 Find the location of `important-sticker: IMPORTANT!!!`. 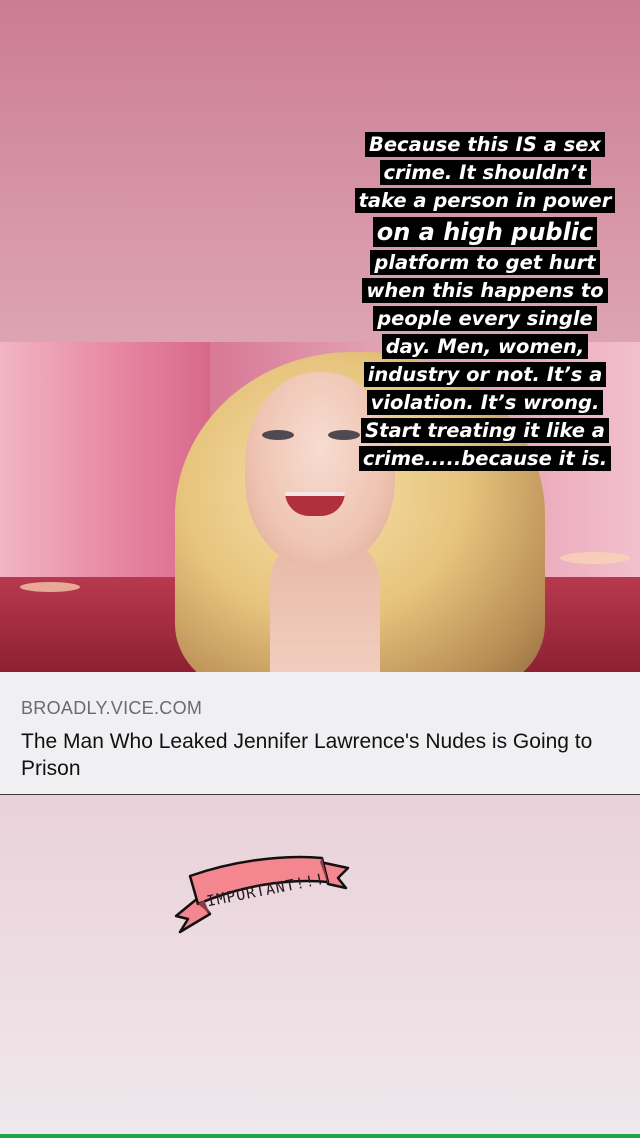

important-sticker: IMPORTANT!!! is located at coordinates (262, 890).